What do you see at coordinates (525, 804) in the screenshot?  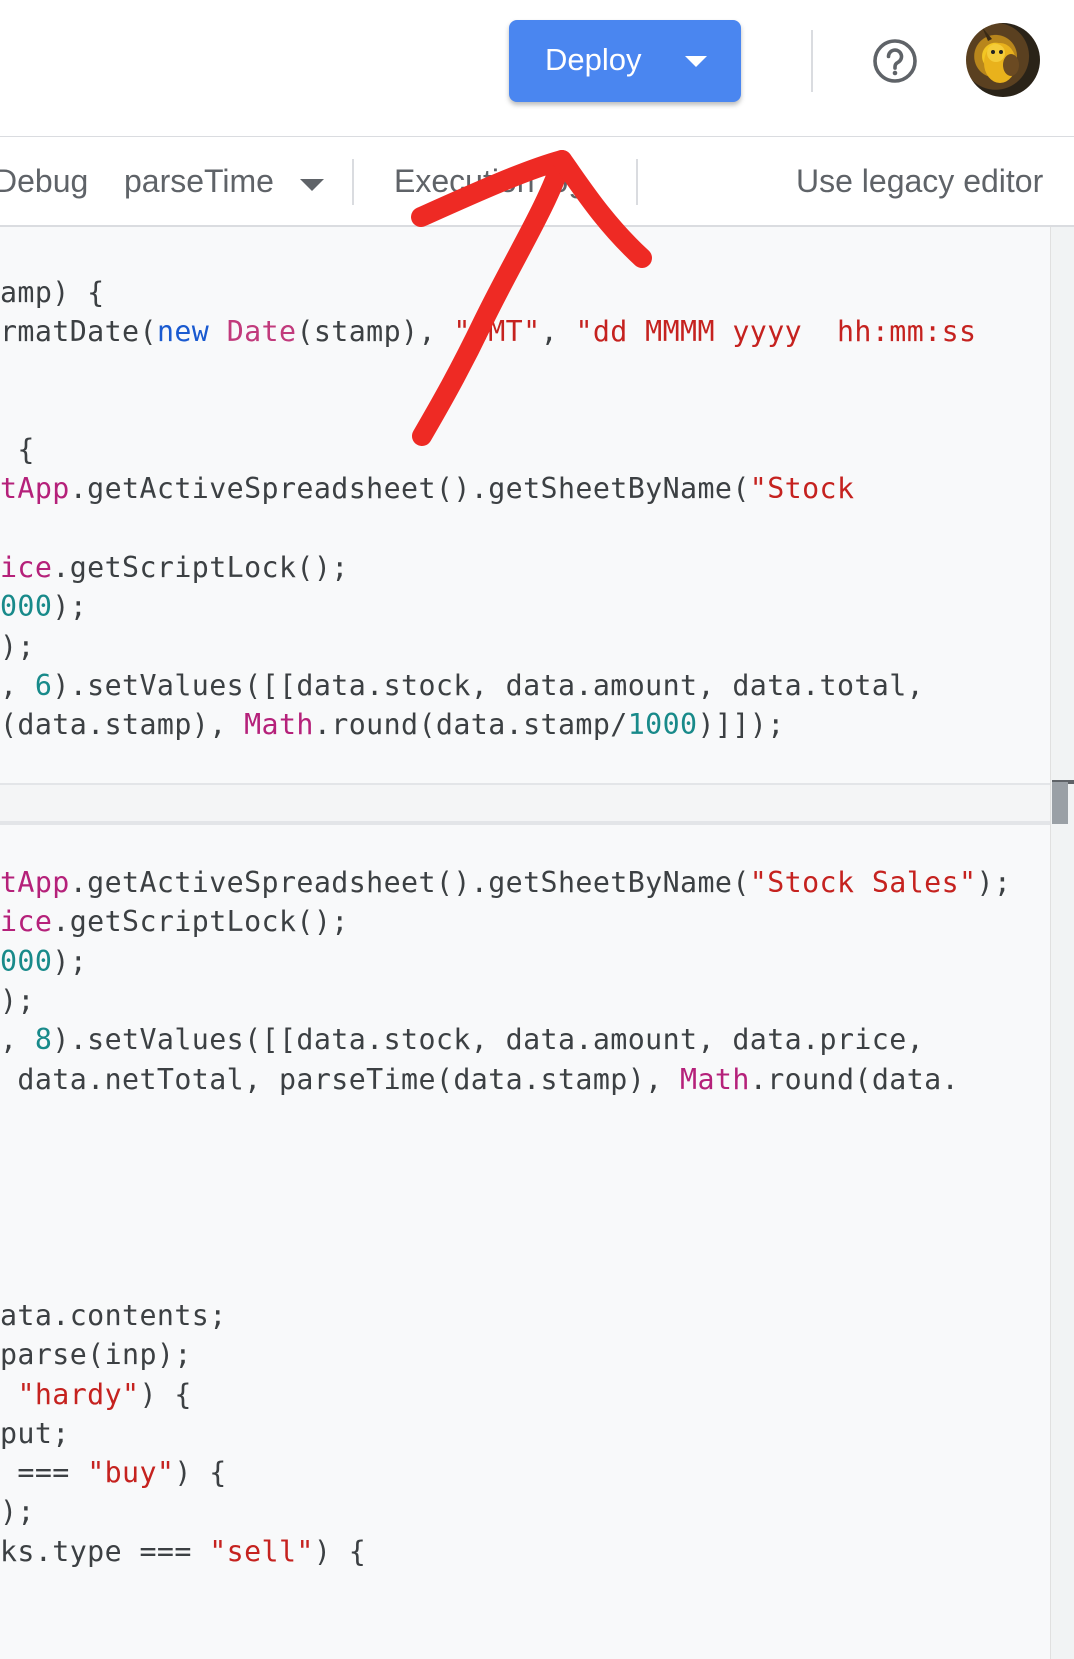 I see `editor-fold-divider` at bounding box center [525, 804].